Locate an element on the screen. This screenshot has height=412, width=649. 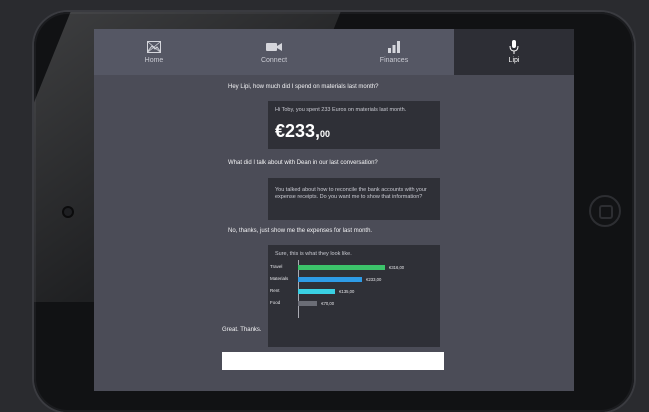
tab-lipi-label: Lipi is located at coordinates (514, 60).